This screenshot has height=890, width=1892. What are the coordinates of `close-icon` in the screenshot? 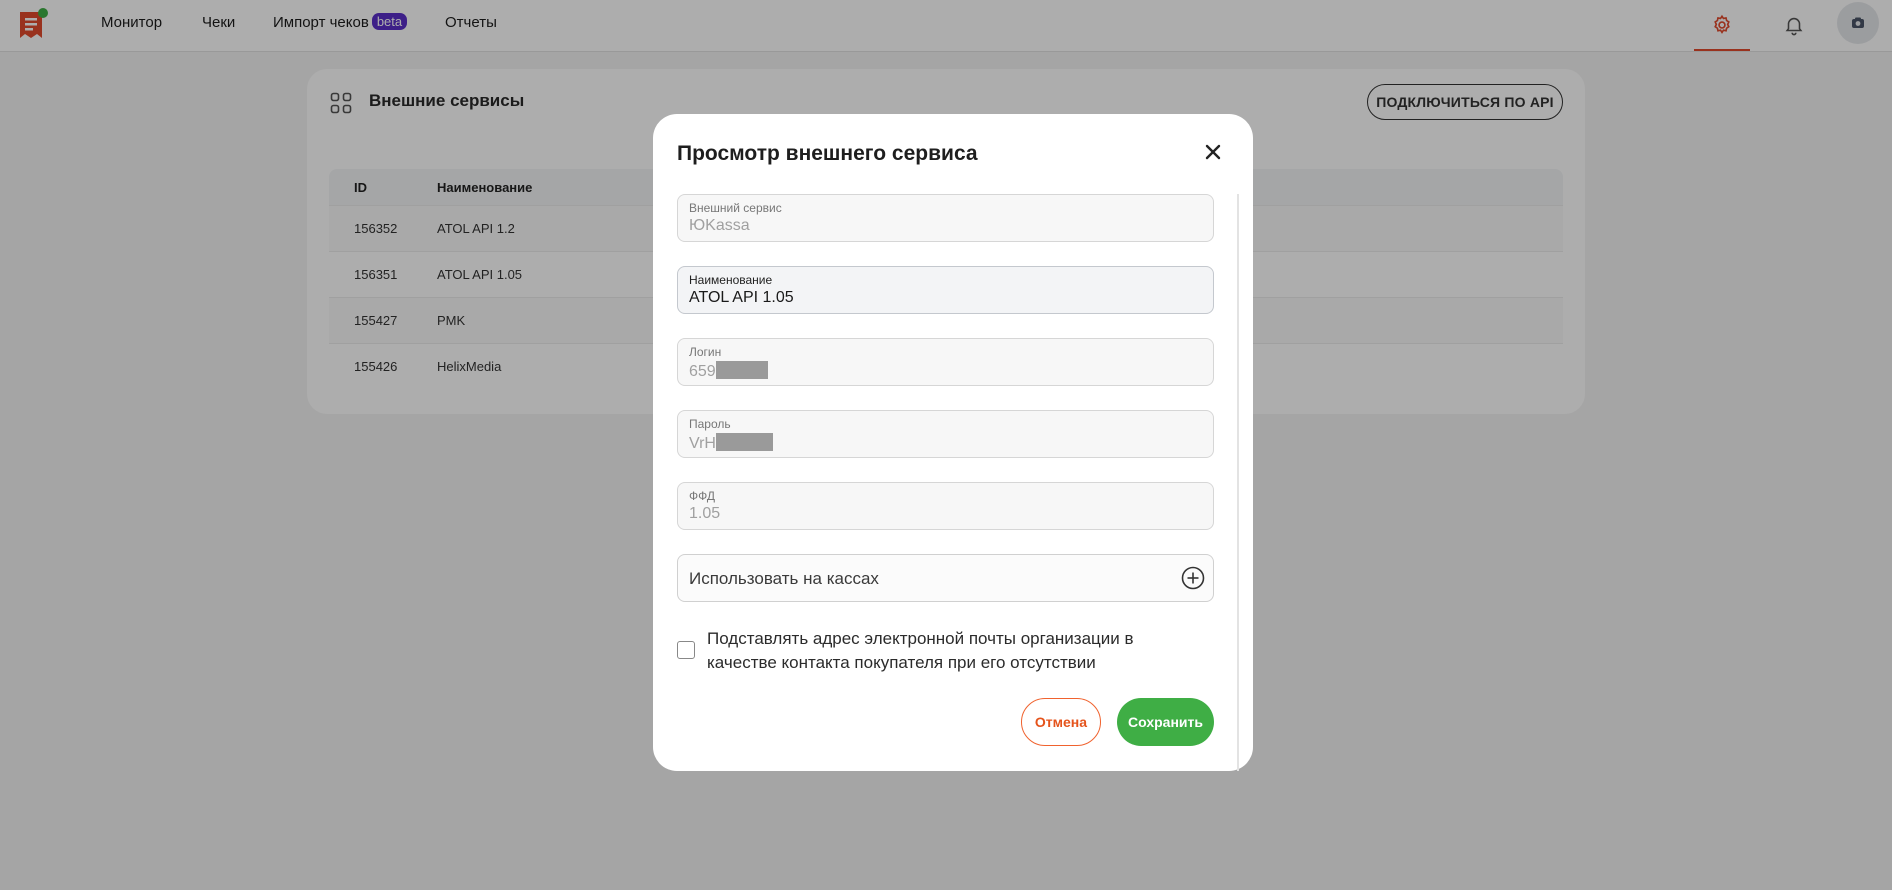 It's located at (1213, 152).